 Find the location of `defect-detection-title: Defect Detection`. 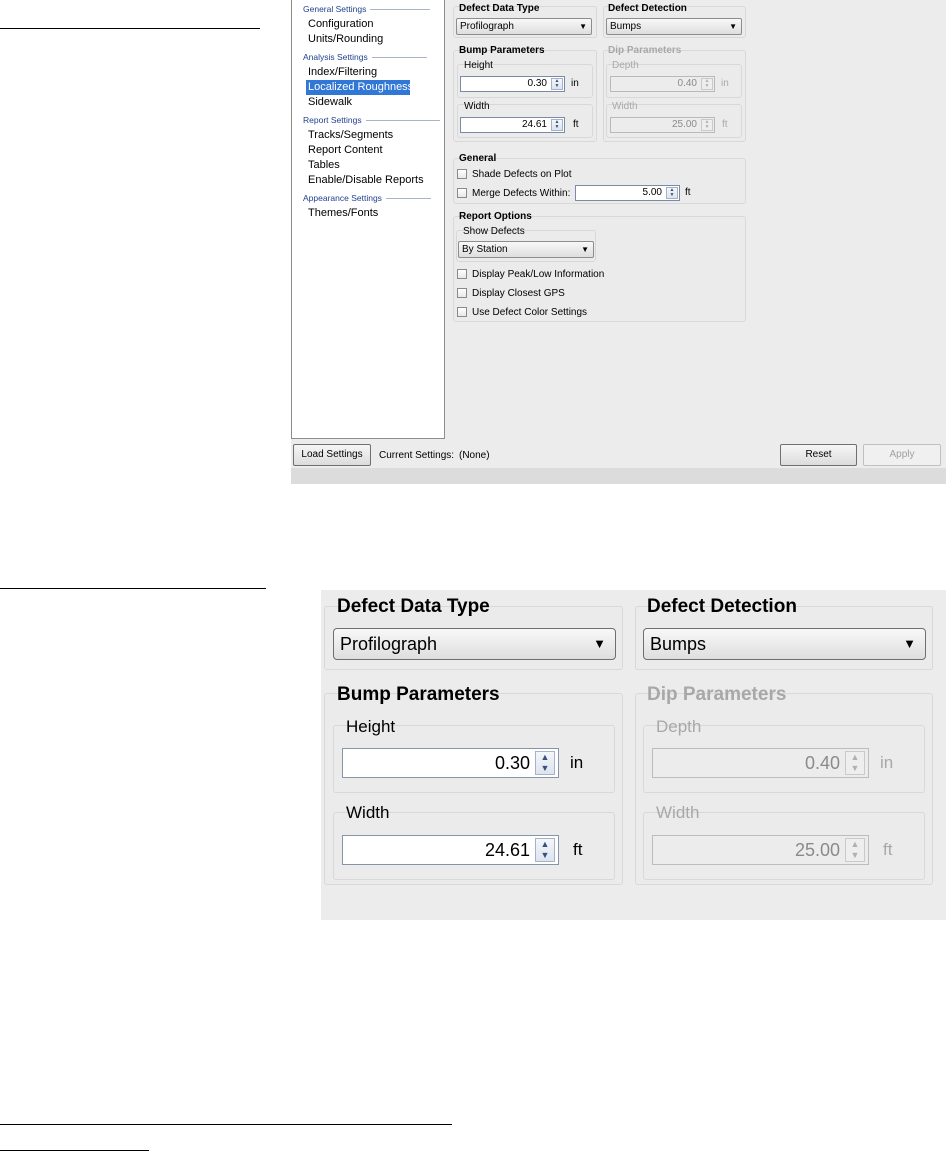

defect-detection-title: Defect Detection is located at coordinates (647, 8).